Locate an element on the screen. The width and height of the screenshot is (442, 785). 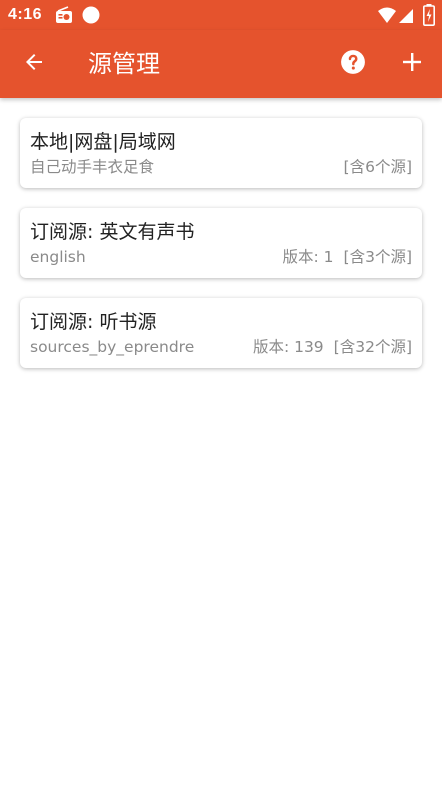
help-circle-icon is located at coordinates (353, 64).